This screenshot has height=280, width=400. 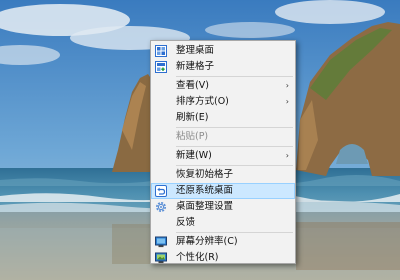 What do you see at coordinates (194, 155) in the screenshot?
I see `menu-item-label: 新建(W)` at bounding box center [194, 155].